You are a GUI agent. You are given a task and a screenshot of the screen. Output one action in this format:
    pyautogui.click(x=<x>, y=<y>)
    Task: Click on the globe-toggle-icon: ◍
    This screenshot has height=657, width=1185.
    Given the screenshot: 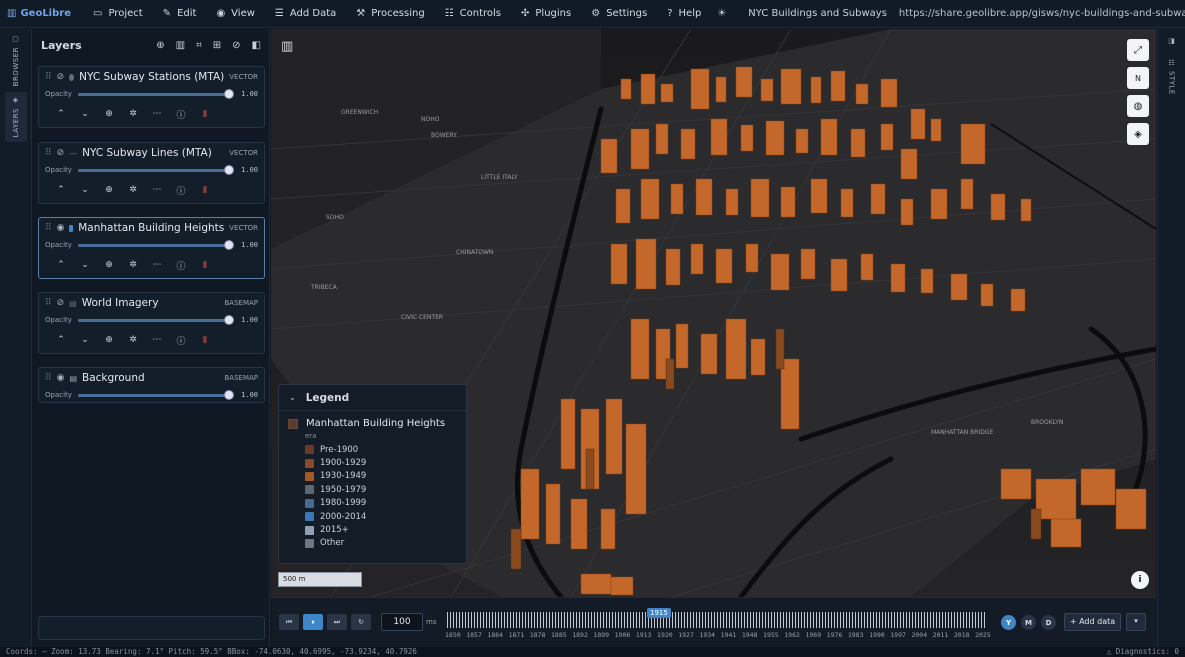 What is the action you would take?
    pyautogui.click(x=1138, y=106)
    